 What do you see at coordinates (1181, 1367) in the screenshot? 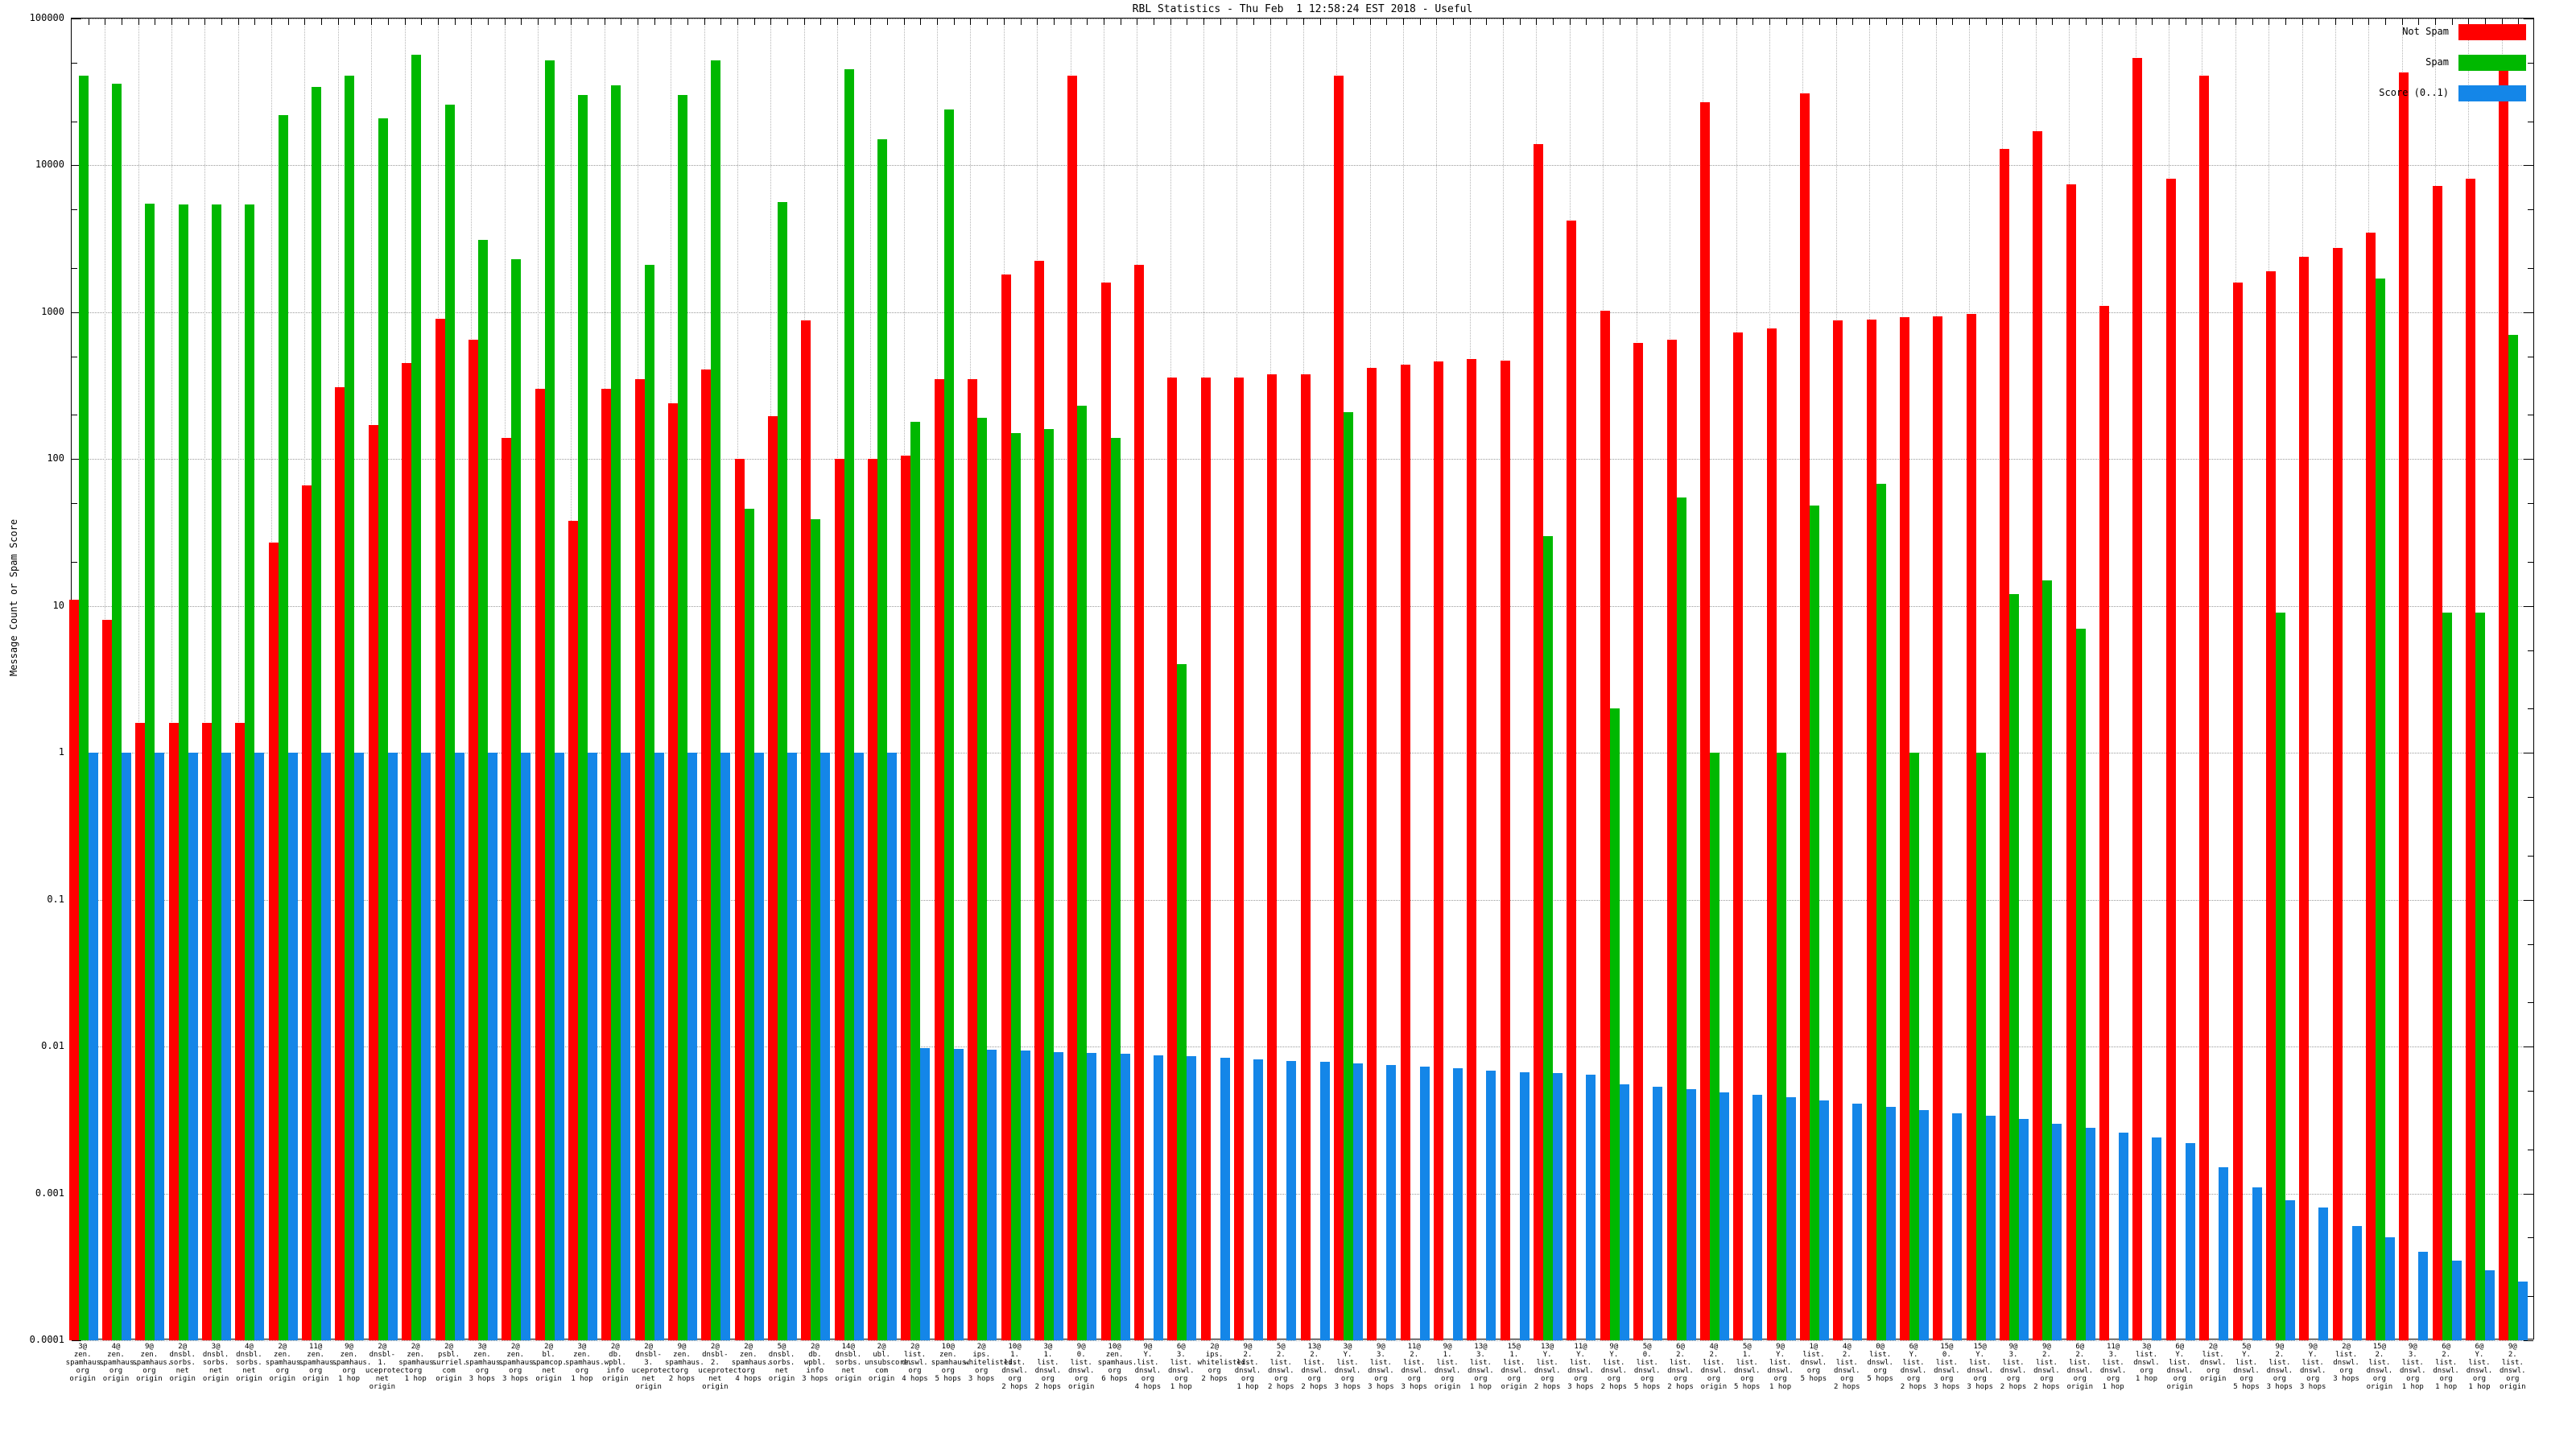
I see `x-category-label: 6@ 3. list. dnswl. org 1 hop` at bounding box center [1181, 1367].